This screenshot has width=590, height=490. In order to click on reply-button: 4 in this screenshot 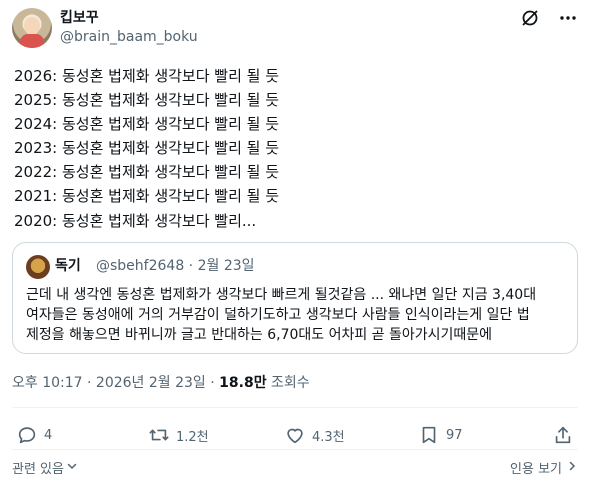, I will do `click(34, 435)`.